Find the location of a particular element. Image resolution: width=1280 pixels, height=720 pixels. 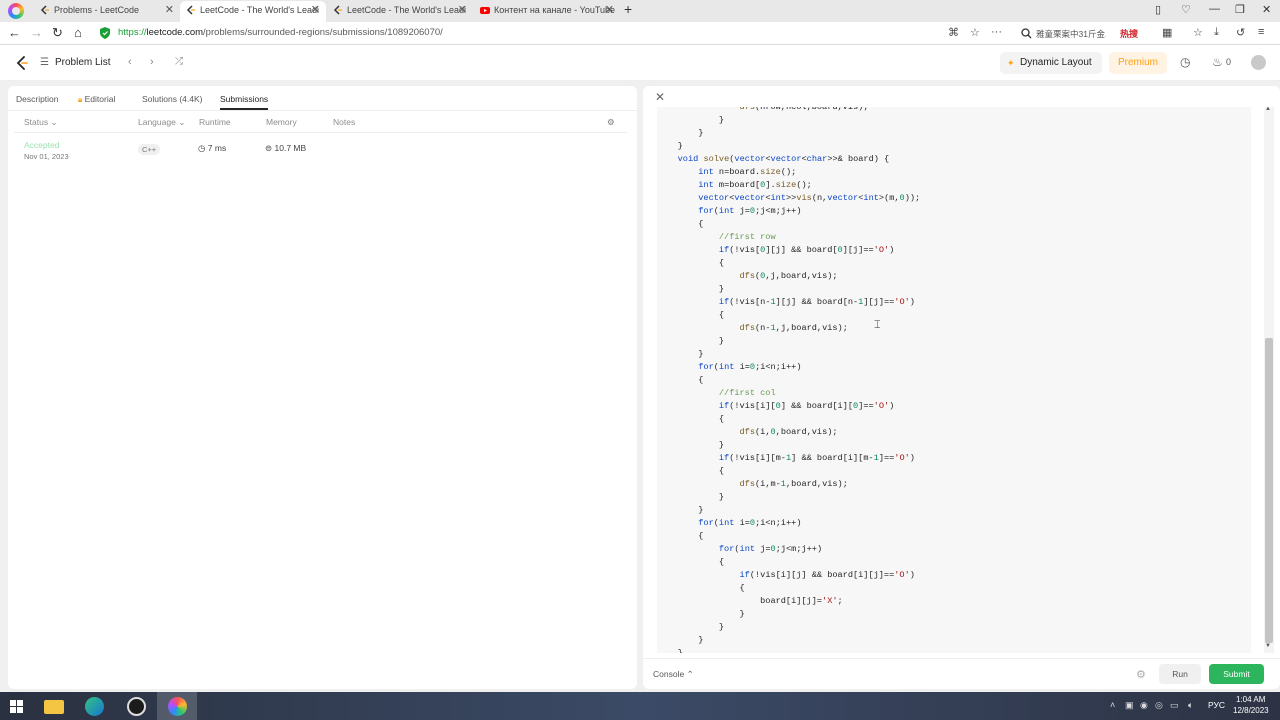

console-button: Console ⌃ is located at coordinates (673, 674).